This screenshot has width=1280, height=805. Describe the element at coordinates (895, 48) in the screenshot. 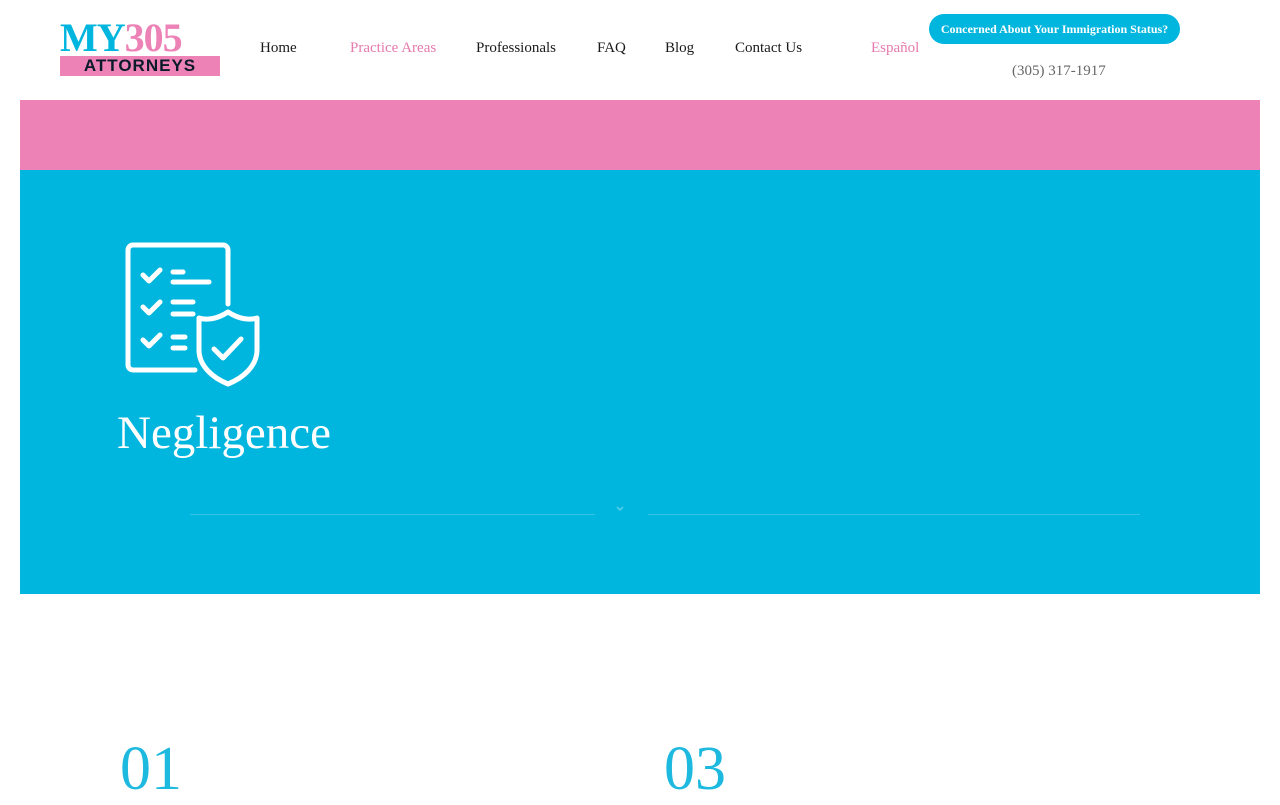

I see `nav-espanol: Español` at that location.